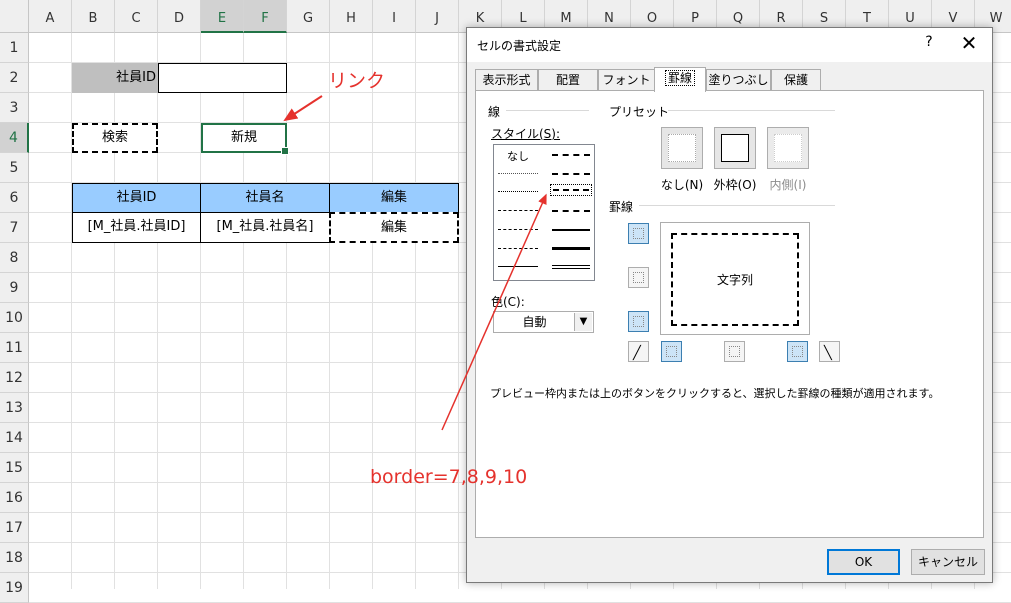 This screenshot has height=603, width=1011. What do you see at coordinates (680, 79) in the screenshot?
I see `tab-border: 罫線` at bounding box center [680, 79].